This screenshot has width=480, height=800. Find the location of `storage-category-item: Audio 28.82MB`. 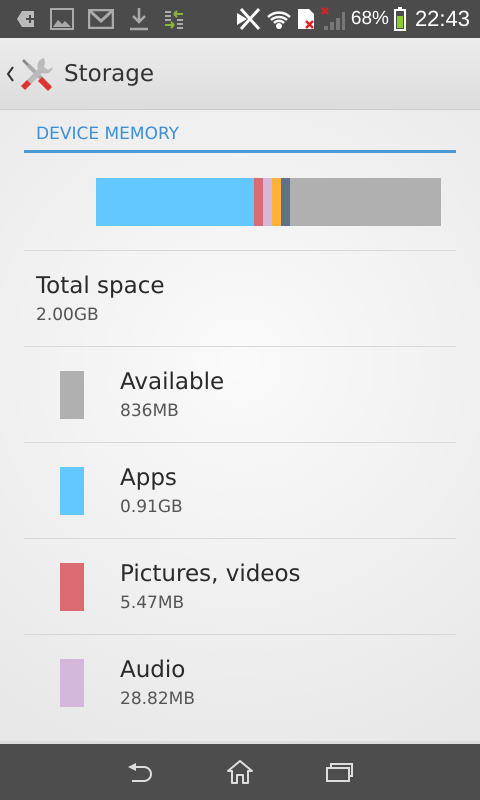

storage-category-item: Audio 28.82MB is located at coordinates (240, 682).